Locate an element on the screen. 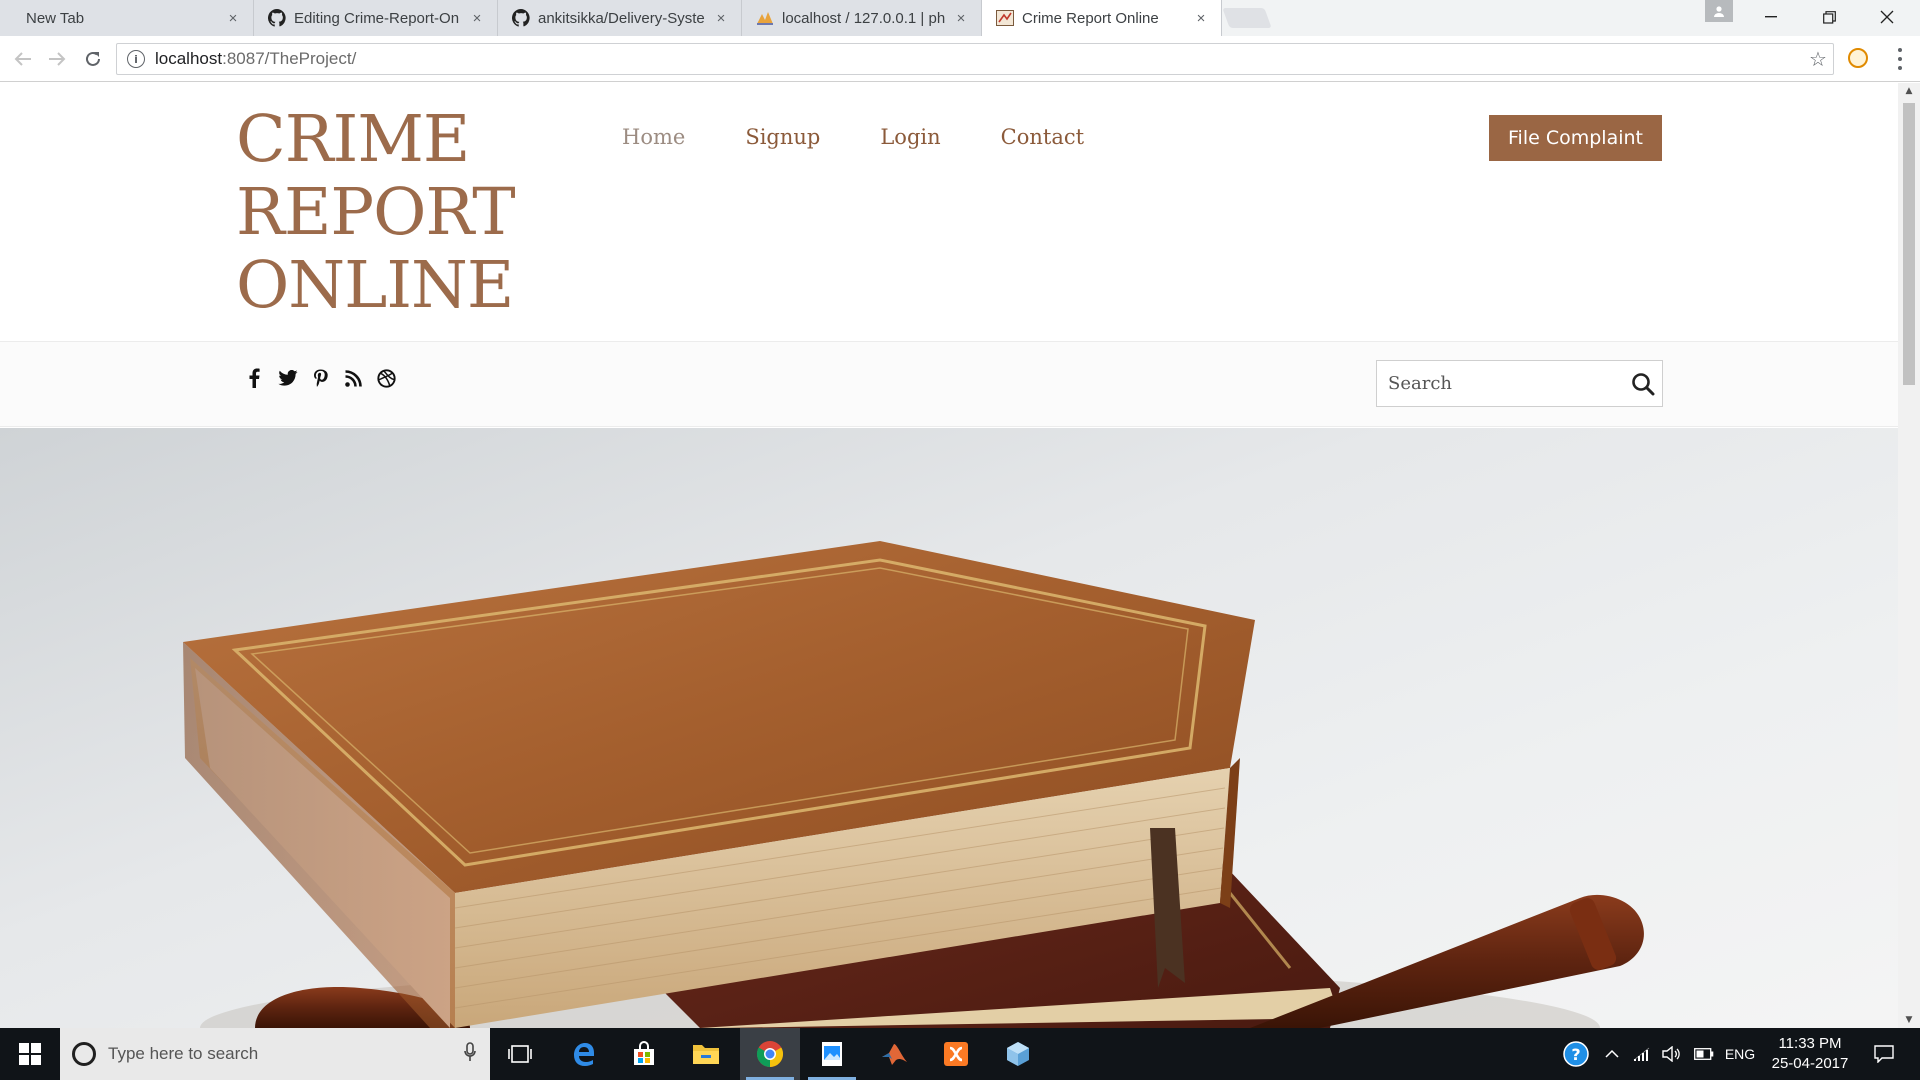 The width and height of the screenshot is (1920, 1080). search-icon is located at coordinates (1643, 384).